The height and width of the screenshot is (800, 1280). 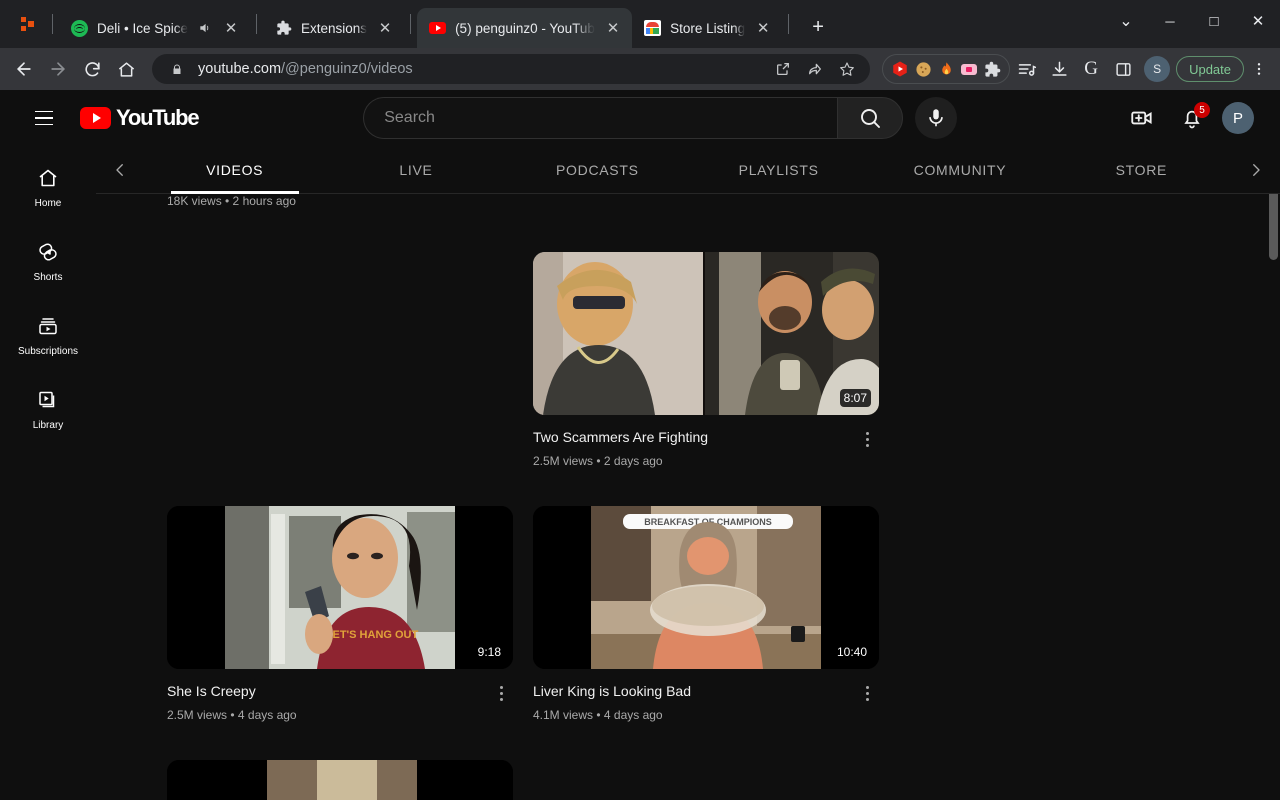 What do you see at coordinates (283, 28) in the screenshot?
I see `puzzle-piece-icon` at bounding box center [283, 28].